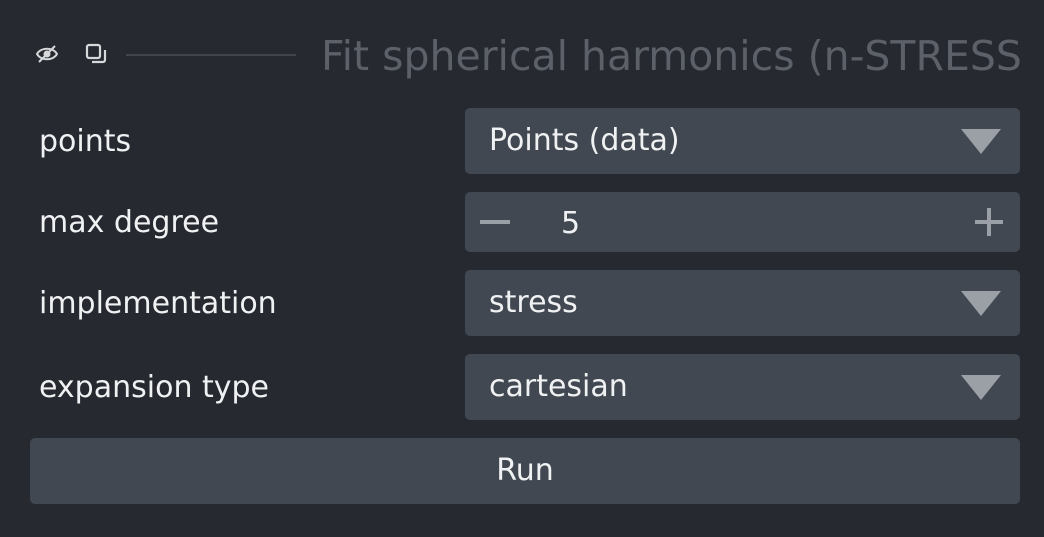 The width and height of the screenshot is (1044, 537). What do you see at coordinates (495, 222) in the screenshot?
I see `minus-icon` at bounding box center [495, 222].